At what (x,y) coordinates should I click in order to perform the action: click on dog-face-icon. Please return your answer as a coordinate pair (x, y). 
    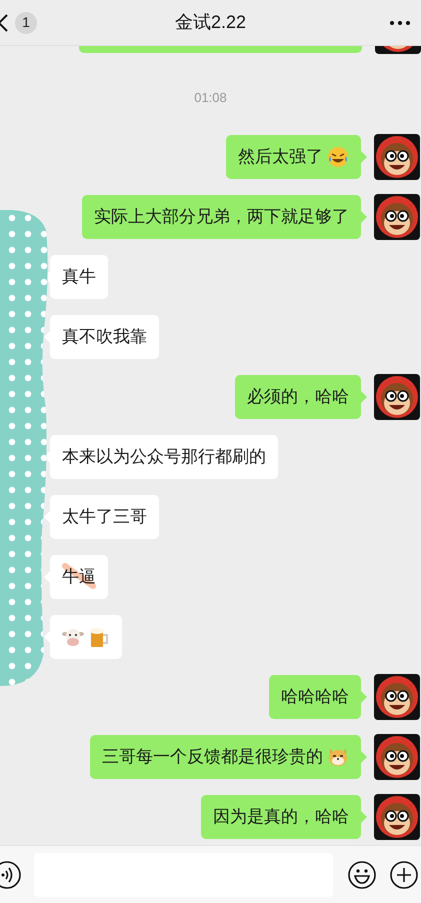
    Looking at the image, I should click on (338, 757).